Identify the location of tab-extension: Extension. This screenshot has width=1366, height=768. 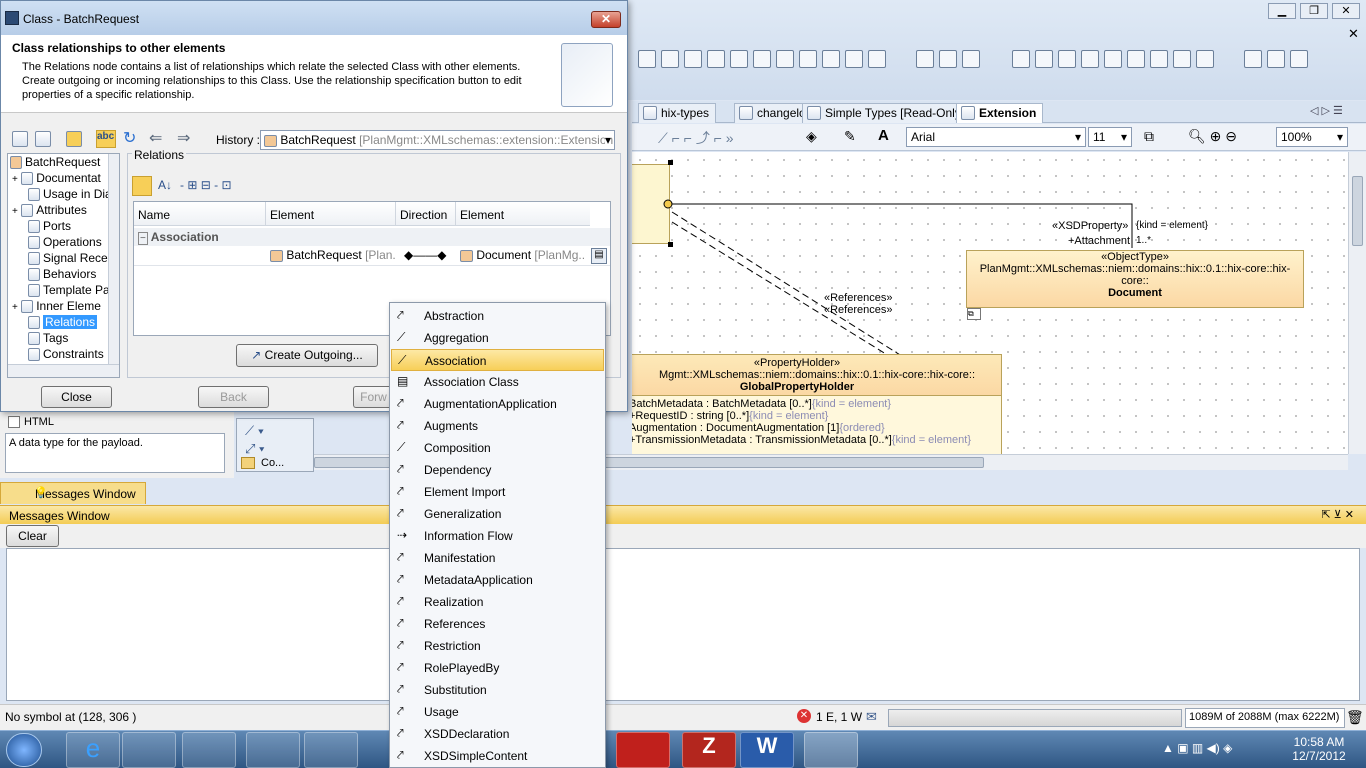
(1000, 113).